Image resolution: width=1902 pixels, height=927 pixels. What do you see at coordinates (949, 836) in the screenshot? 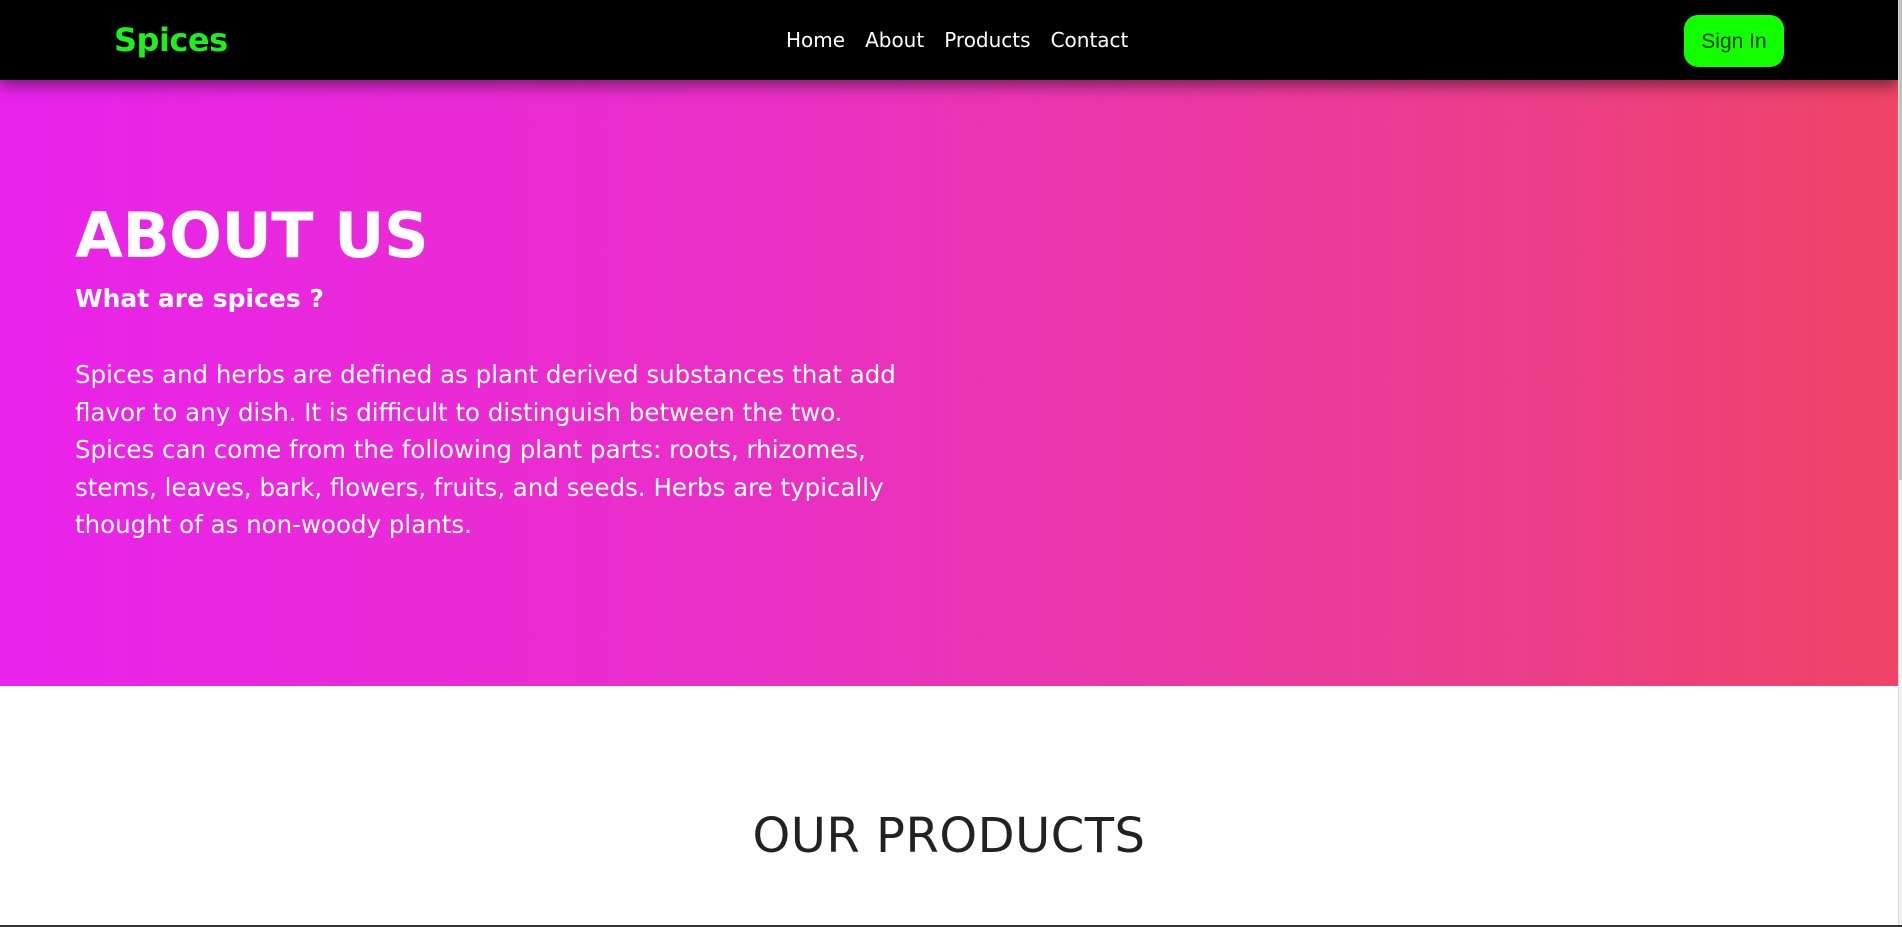
I see `products-title: OUR PRODUCTS` at bounding box center [949, 836].